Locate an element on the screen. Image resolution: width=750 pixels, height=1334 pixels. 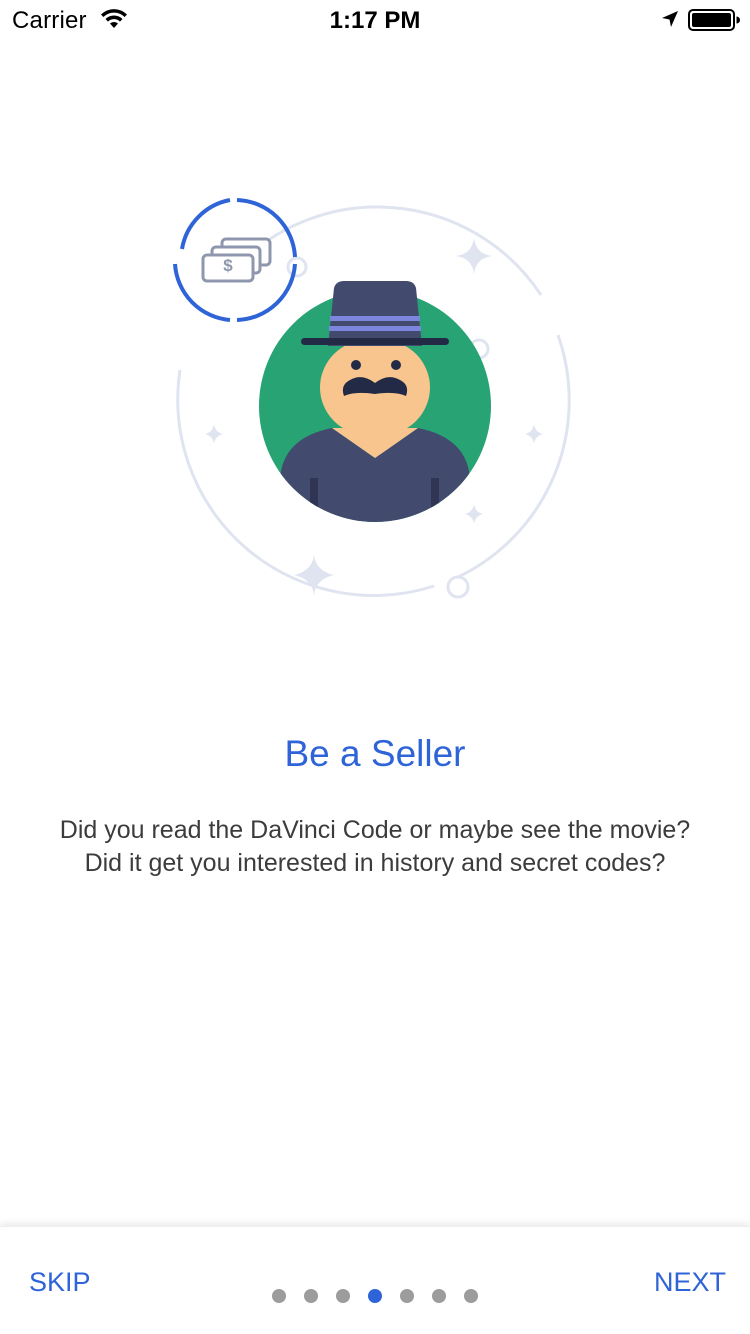
money-bills-icon is located at coordinates (236, 260).